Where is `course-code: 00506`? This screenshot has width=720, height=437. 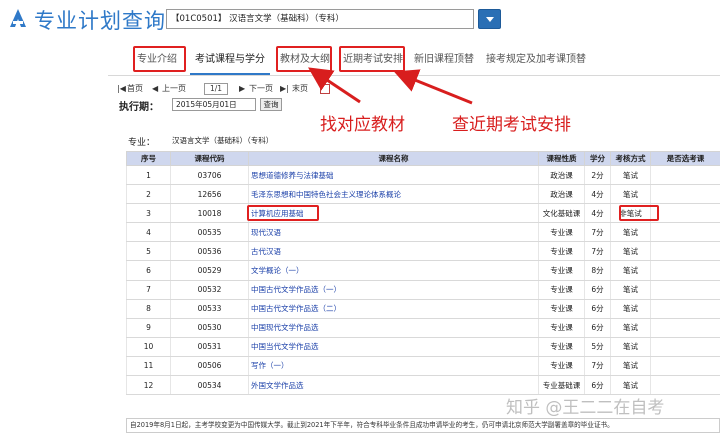
course-code: 00506 is located at coordinates (209, 366).